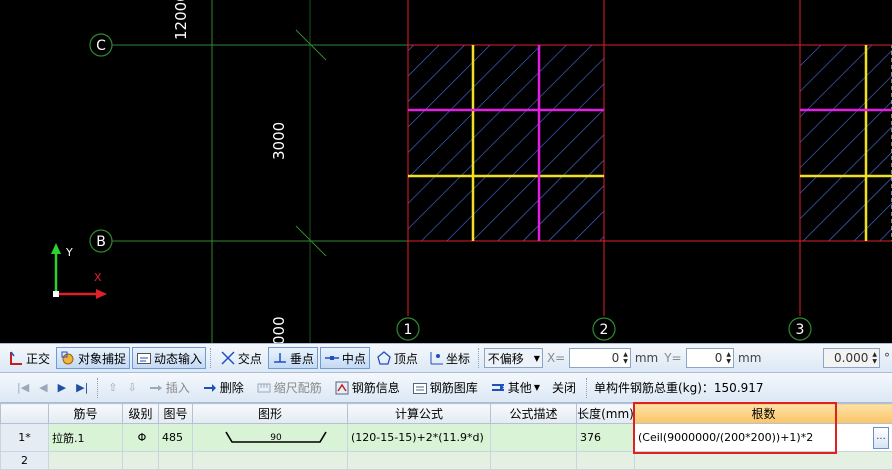  Describe the element at coordinates (112, 387) in the screenshot. I see `move-up-icon: ⇧` at that location.